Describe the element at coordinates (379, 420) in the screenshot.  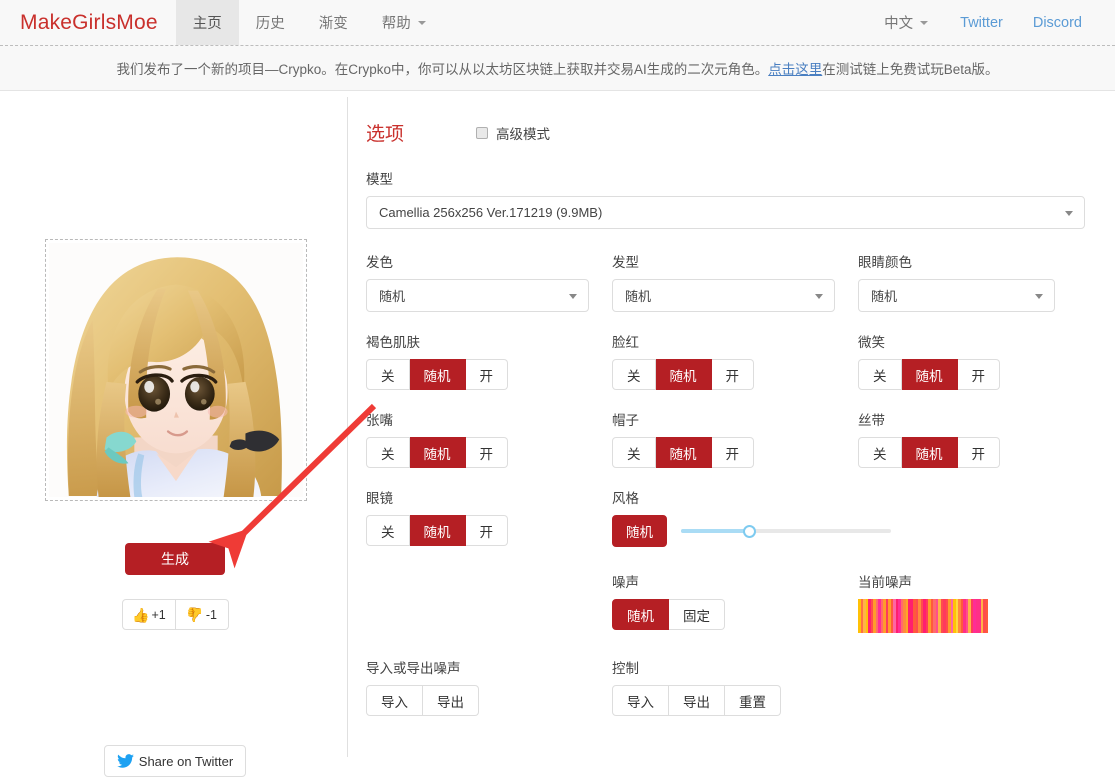
I see `open-mouth-label: 张嘴` at that location.